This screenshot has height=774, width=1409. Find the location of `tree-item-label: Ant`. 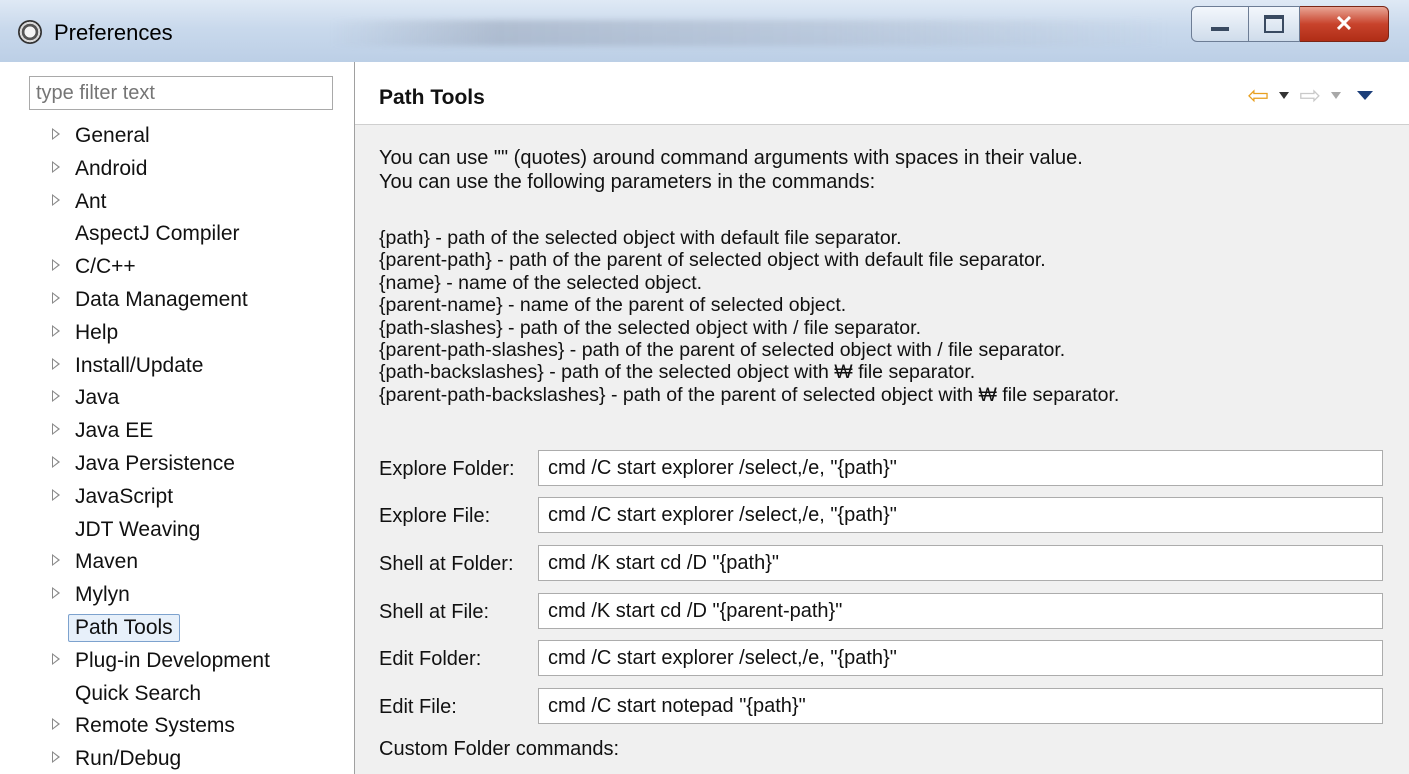

tree-item-label: Ant is located at coordinates (91, 201).